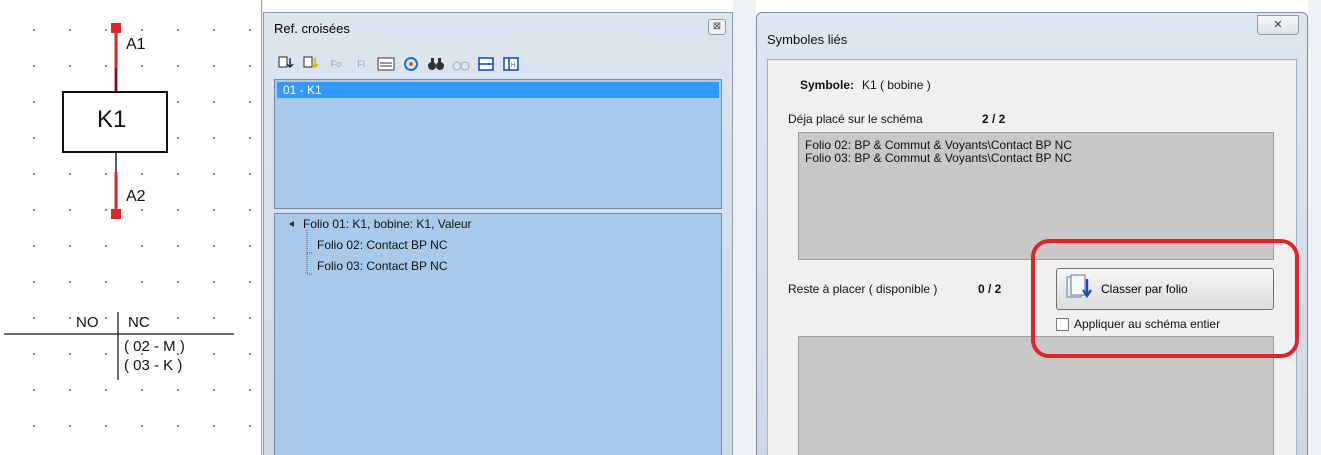 The height and width of the screenshot is (455, 1321). What do you see at coordinates (717, 27) in the screenshot?
I see `close-icon: ⊠` at bounding box center [717, 27].